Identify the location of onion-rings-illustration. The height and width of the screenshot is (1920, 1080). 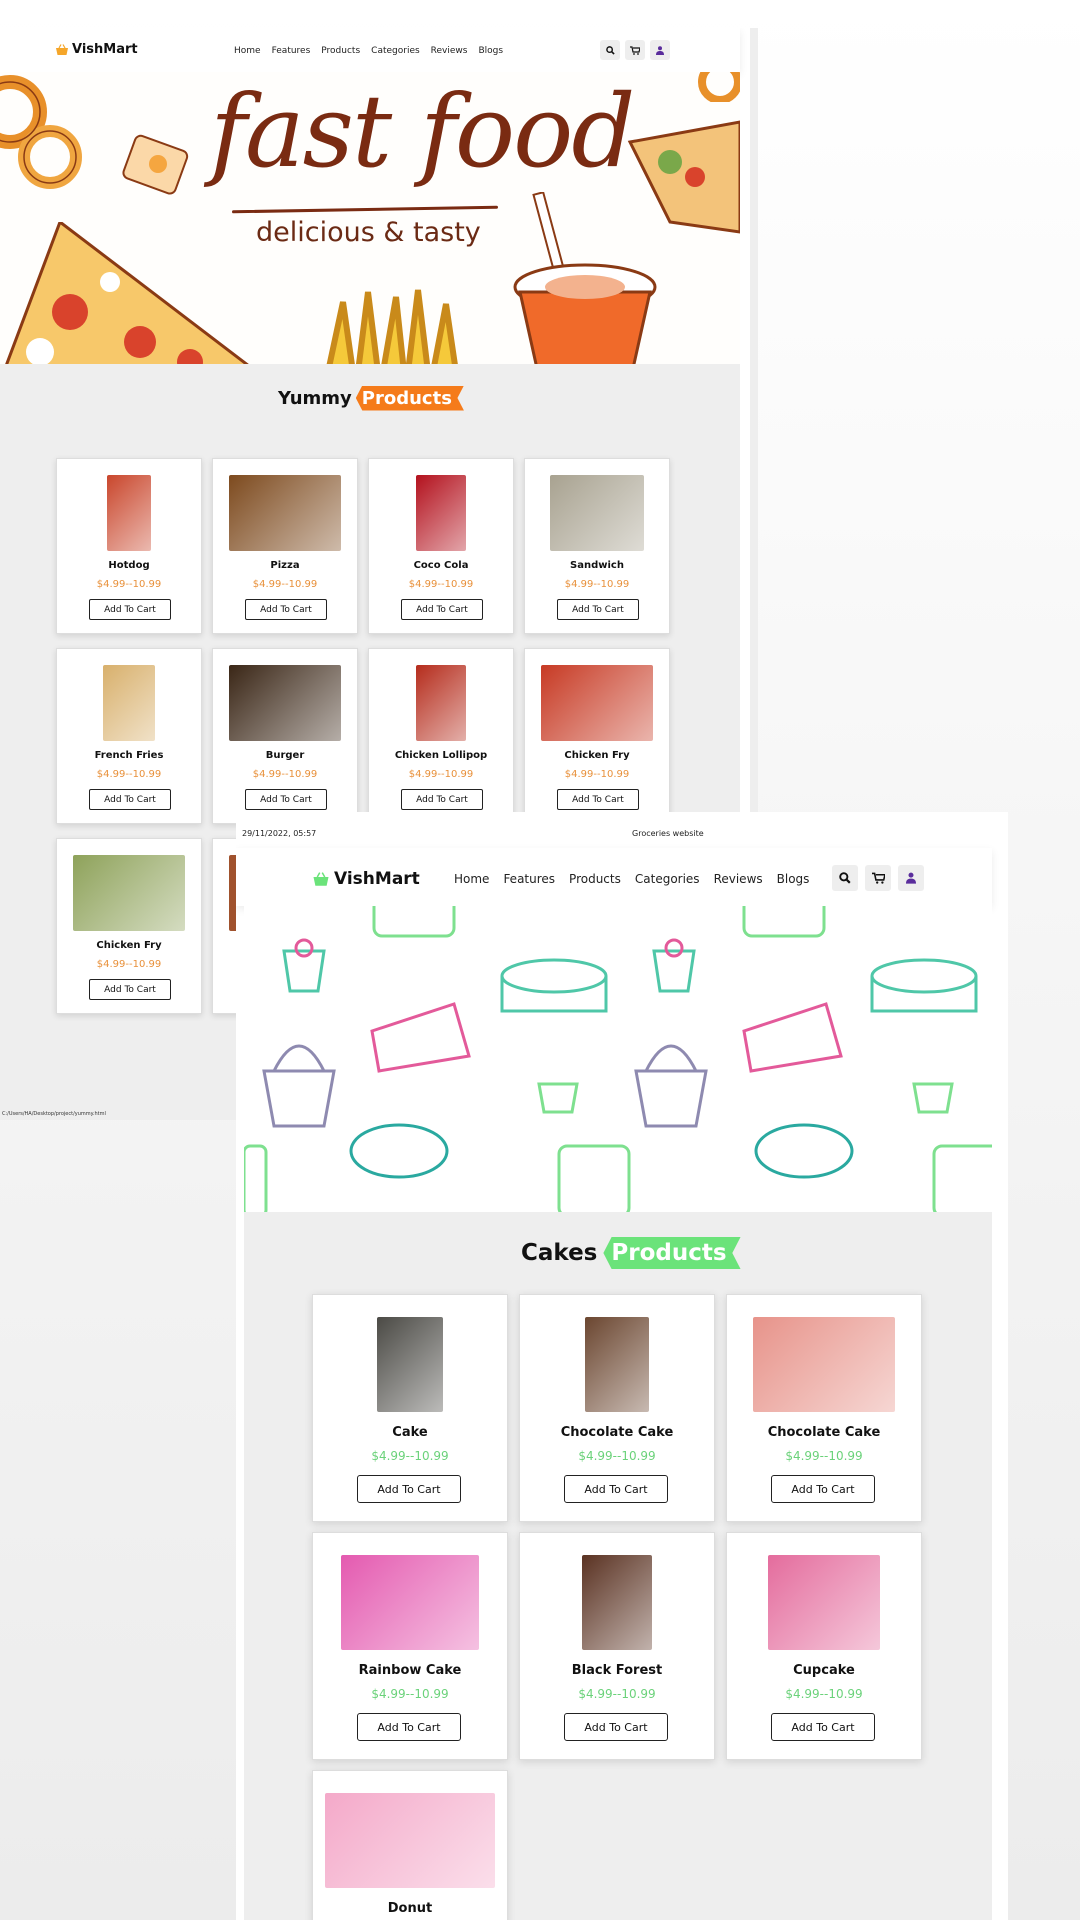
(41, 132).